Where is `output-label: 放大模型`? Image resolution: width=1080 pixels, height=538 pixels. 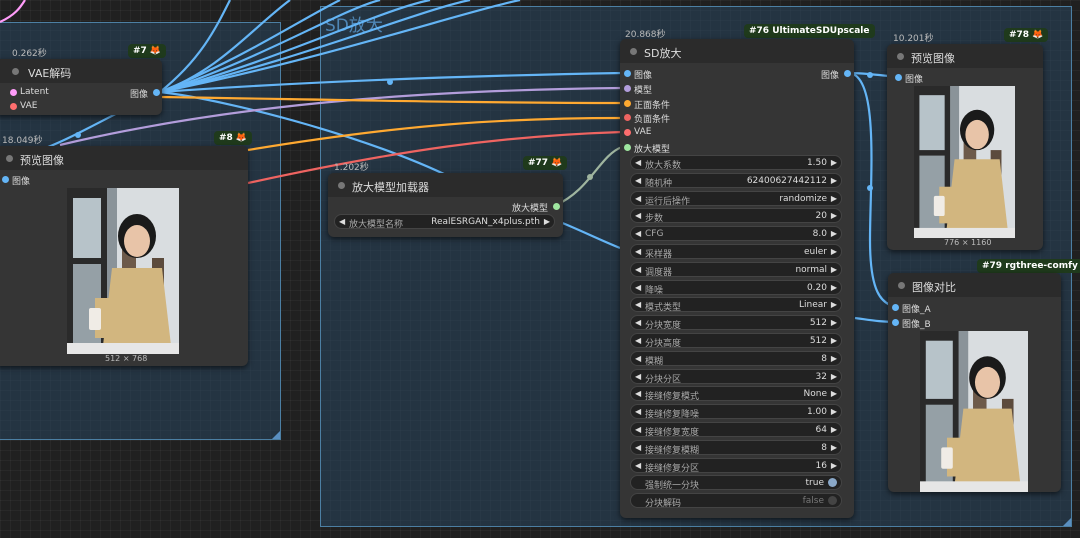
output-label: 放大模型 is located at coordinates (530, 209).